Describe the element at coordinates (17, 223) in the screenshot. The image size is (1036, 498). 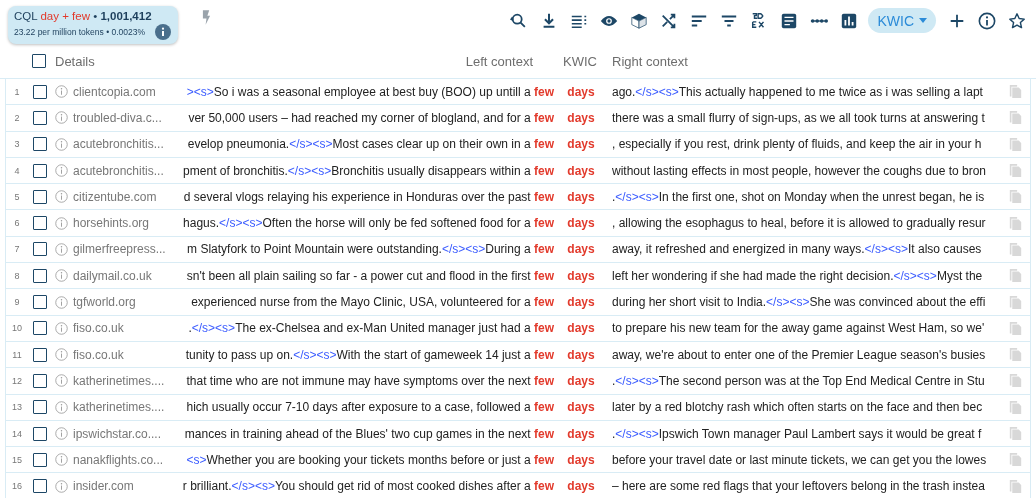
I see `row-number: 6` at that location.